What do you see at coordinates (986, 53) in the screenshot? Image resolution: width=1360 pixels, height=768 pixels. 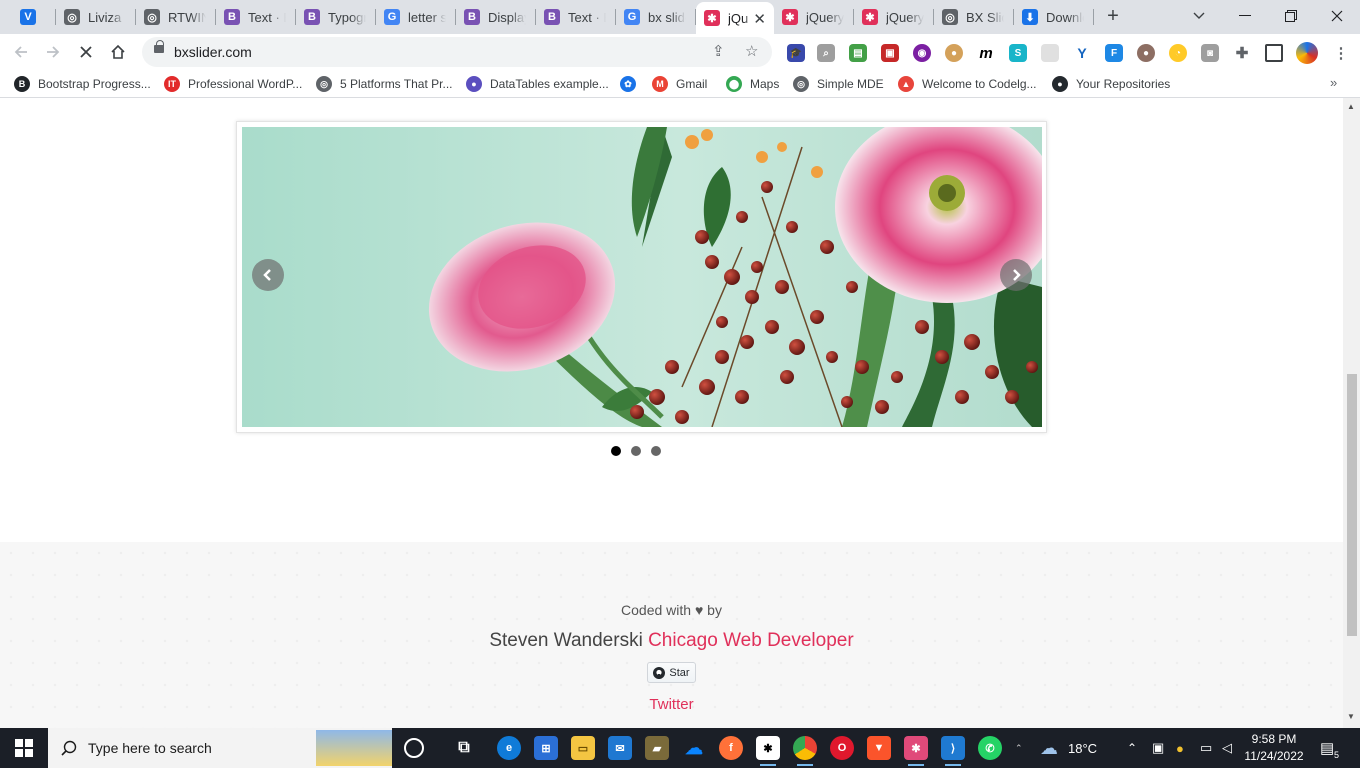 I see `extension-m-icon: m` at bounding box center [986, 53].